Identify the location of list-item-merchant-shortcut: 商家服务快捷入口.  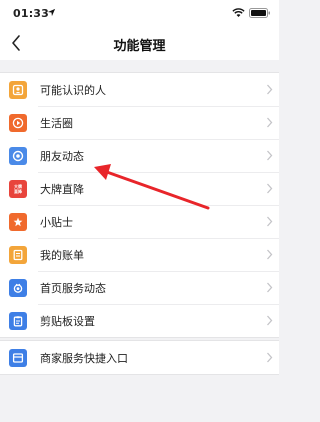
(139, 357).